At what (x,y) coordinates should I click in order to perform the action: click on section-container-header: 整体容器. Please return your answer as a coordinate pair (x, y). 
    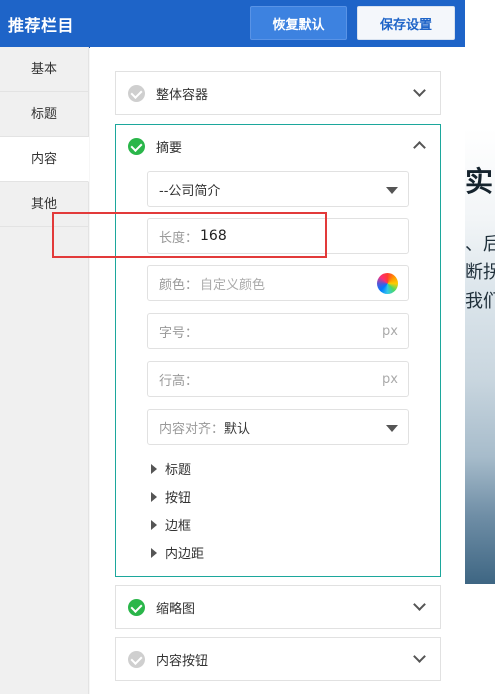
    Looking at the image, I should click on (278, 93).